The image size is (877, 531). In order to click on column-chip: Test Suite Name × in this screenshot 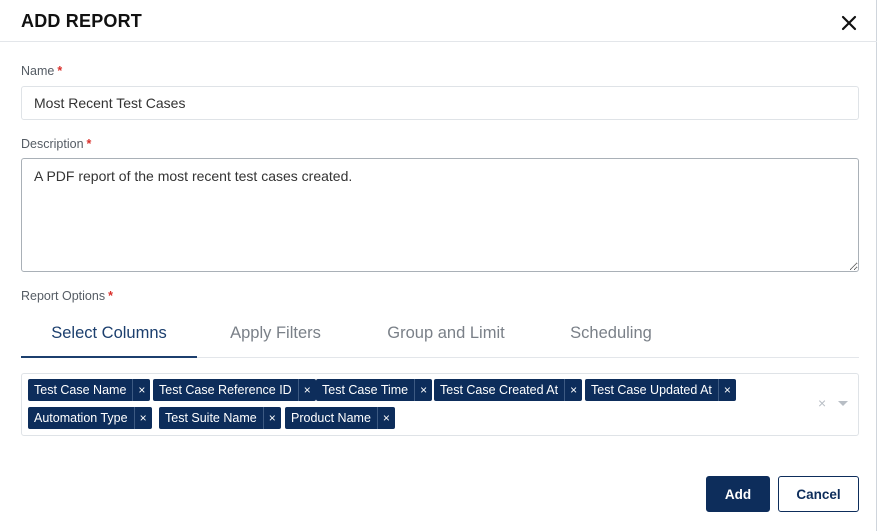, I will do `click(220, 418)`.